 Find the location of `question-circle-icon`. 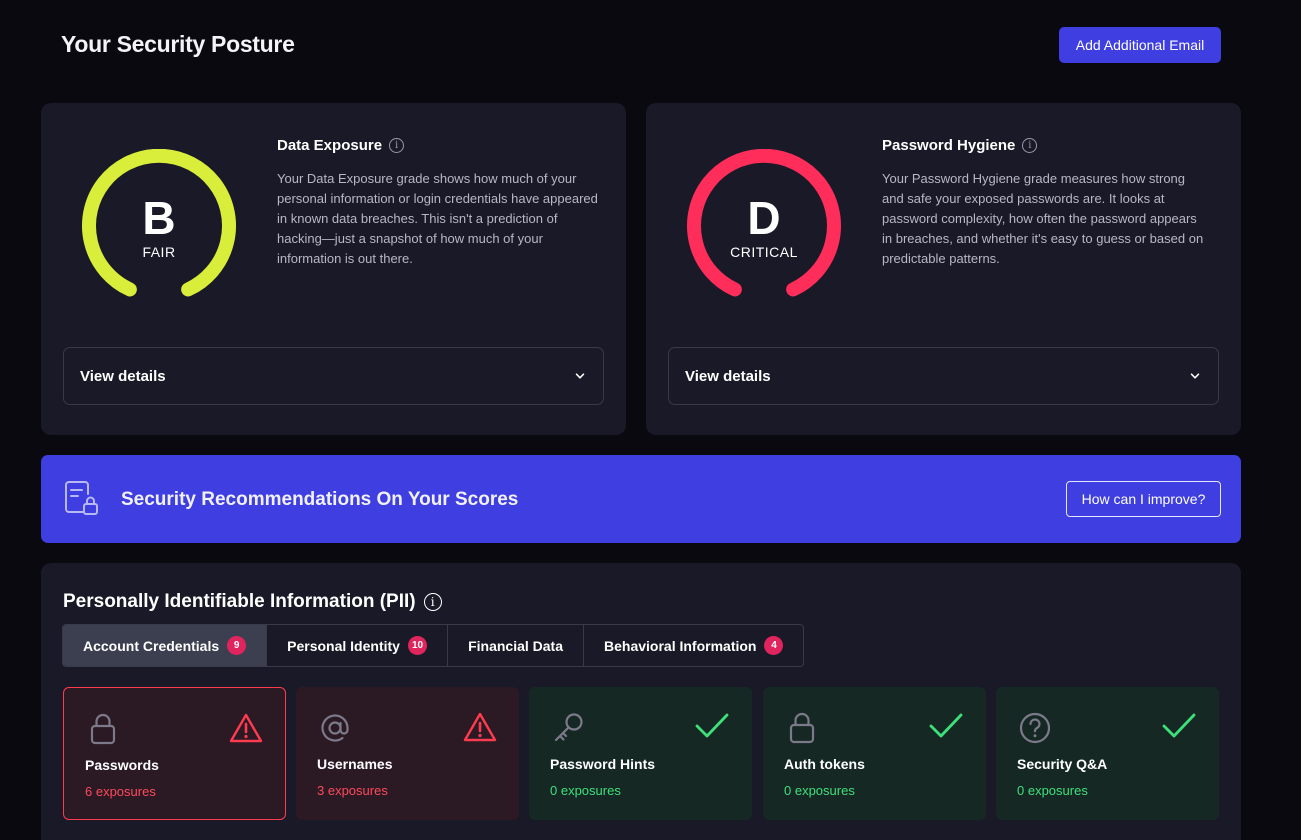

question-circle-icon is located at coordinates (1035, 728).